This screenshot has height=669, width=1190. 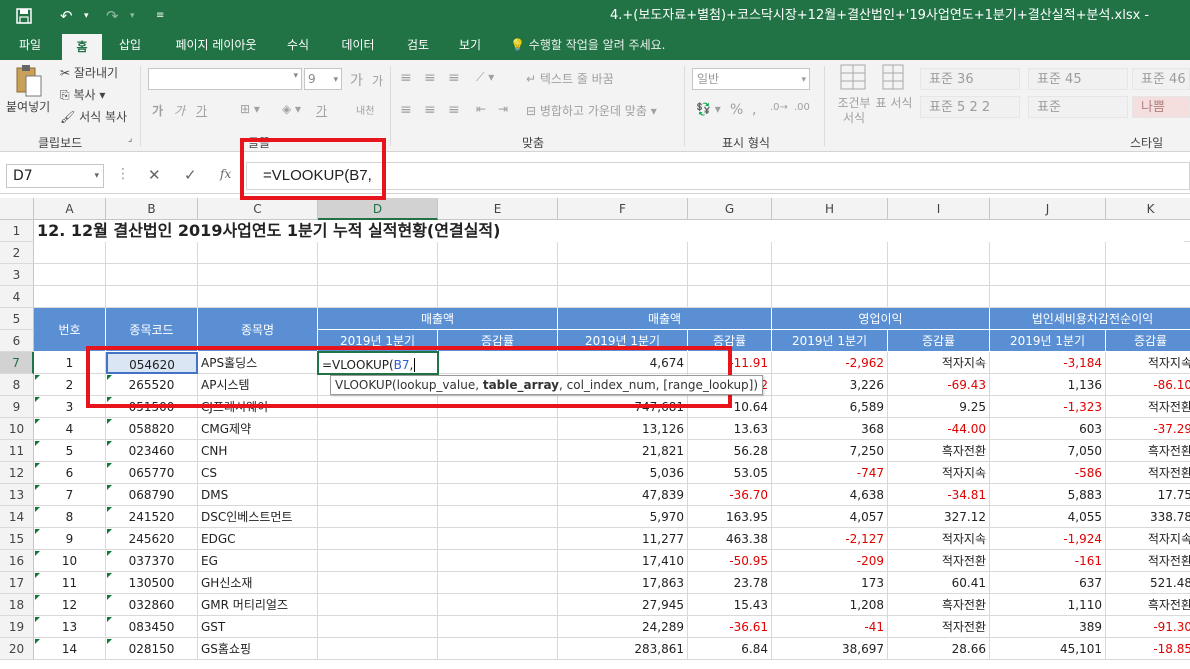 What do you see at coordinates (708, 109) in the screenshot?
I see `currency-icon: 💱 ▾` at bounding box center [708, 109].